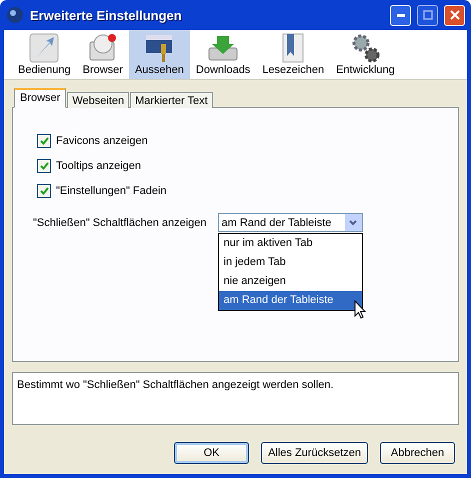 The image size is (471, 478). Describe the element at coordinates (159, 54) in the screenshot. I see `toolbar-button: Aussehen` at that location.